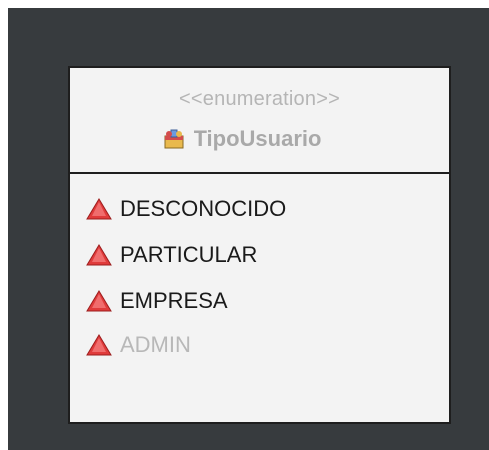  I want to click on literal-item: ADMIN, so click(138, 346).